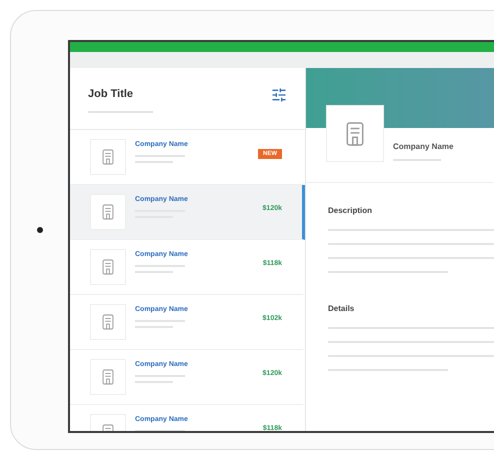 The width and height of the screenshot is (494, 460). I want to click on job-title-heading: Job Title, so click(111, 94).